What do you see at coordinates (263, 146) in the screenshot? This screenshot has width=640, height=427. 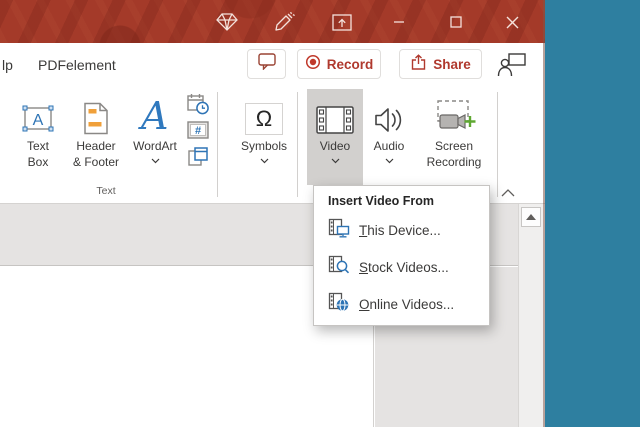 I see `symbols-label: Symbols` at bounding box center [263, 146].